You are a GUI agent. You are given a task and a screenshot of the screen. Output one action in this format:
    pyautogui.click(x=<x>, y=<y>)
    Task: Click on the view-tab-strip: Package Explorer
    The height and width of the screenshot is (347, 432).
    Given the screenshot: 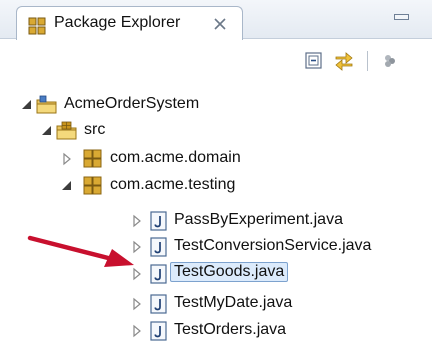 What is the action you would take?
    pyautogui.click(x=216, y=20)
    